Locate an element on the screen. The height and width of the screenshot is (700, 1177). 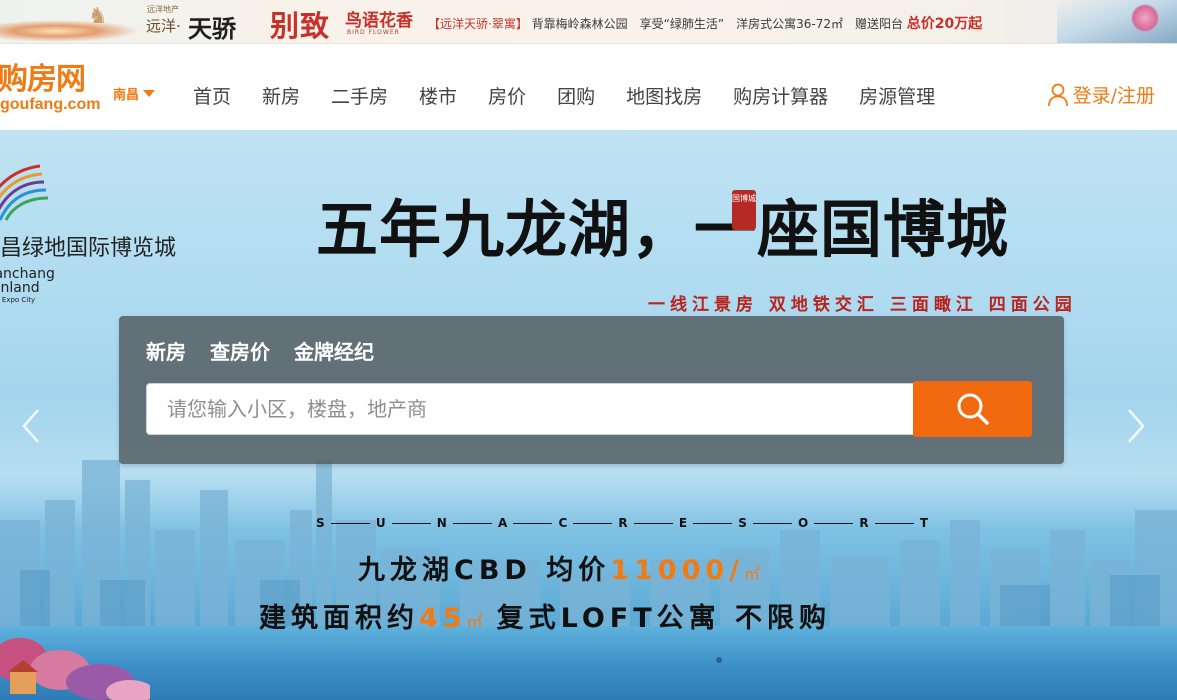
deer-logo-icon: ♞ is located at coordinates (98, 16).